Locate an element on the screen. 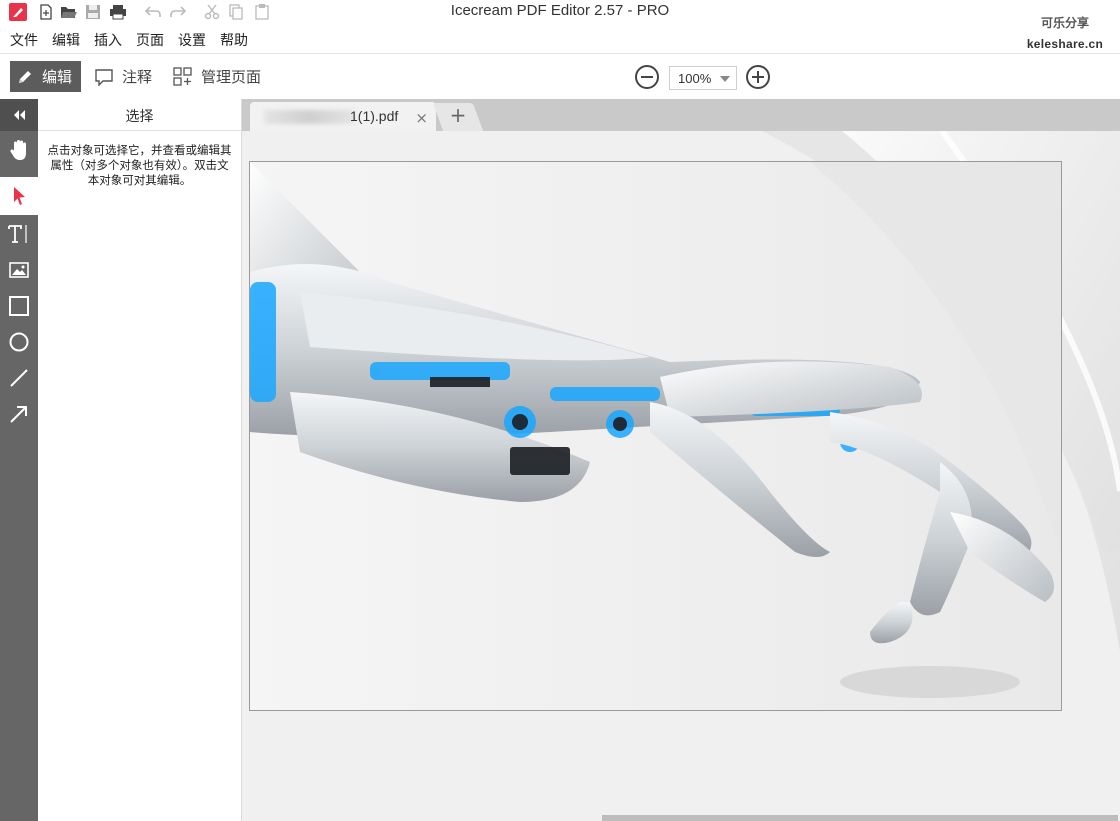 The width and height of the screenshot is (1120, 821). menu-insert: 插入 is located at coordinates (108, 39).